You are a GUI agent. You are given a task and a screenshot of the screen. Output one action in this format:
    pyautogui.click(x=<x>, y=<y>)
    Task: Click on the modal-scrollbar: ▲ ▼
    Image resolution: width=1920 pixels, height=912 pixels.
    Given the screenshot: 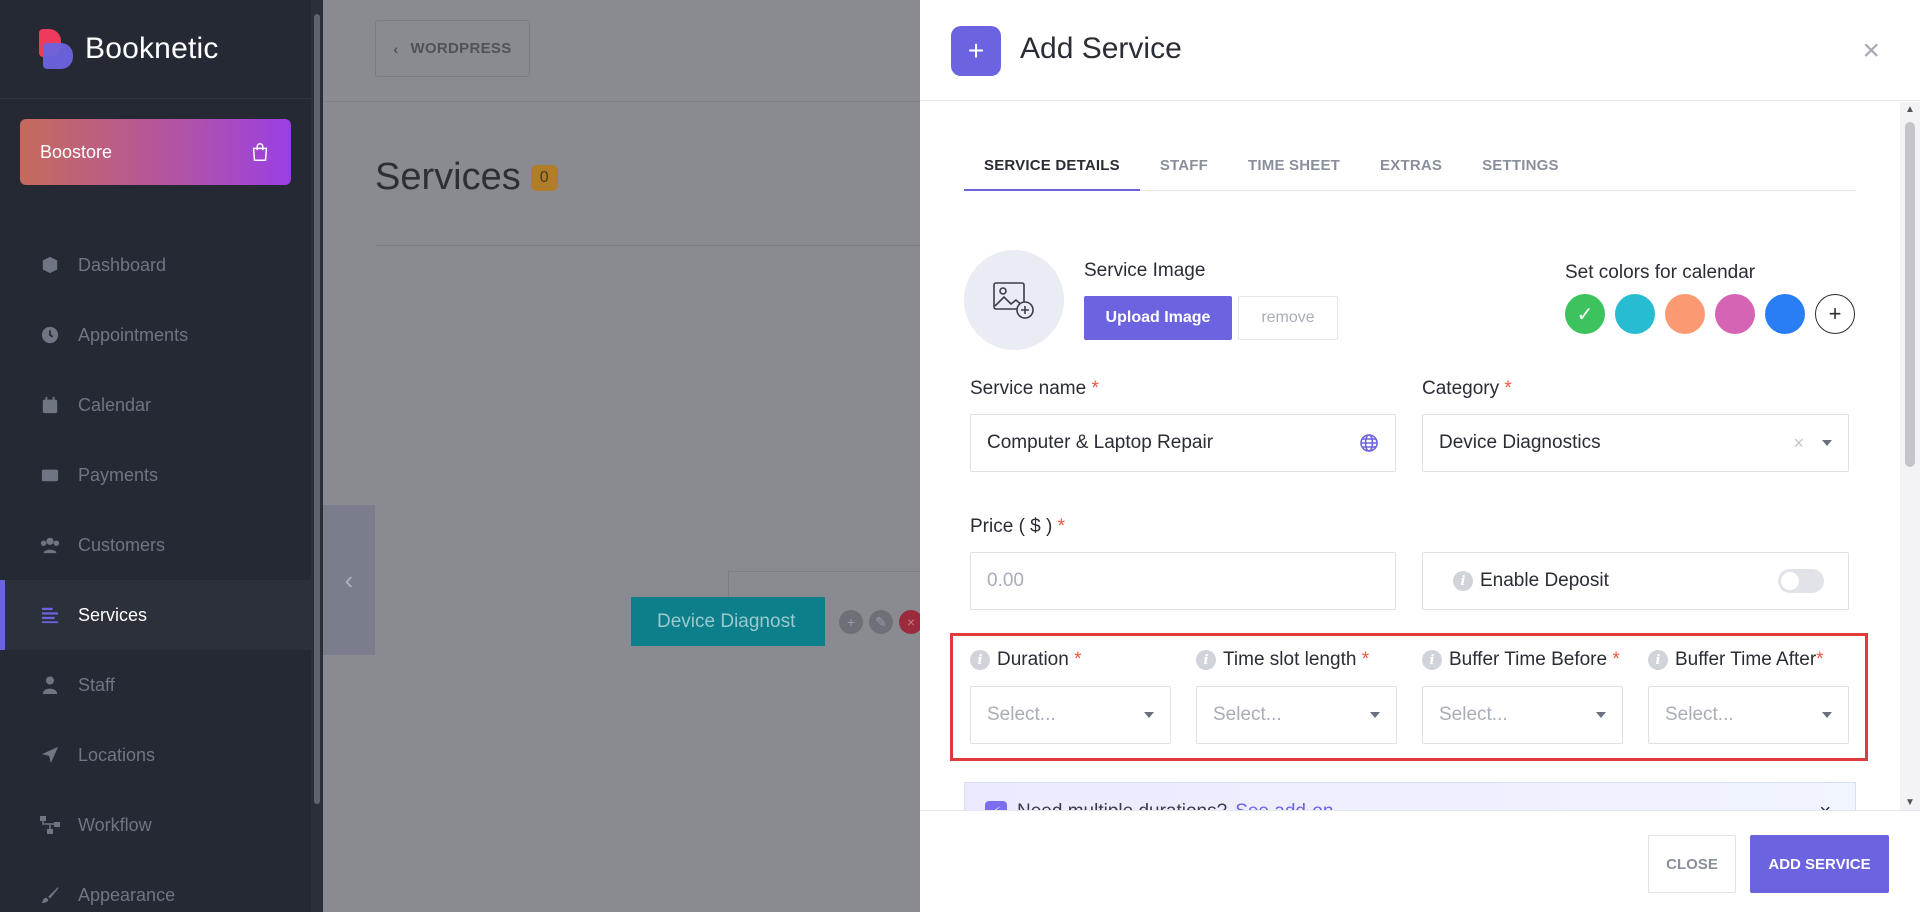 What is the action you would take?
    pyautogui.click(x=1910, y=456)
    